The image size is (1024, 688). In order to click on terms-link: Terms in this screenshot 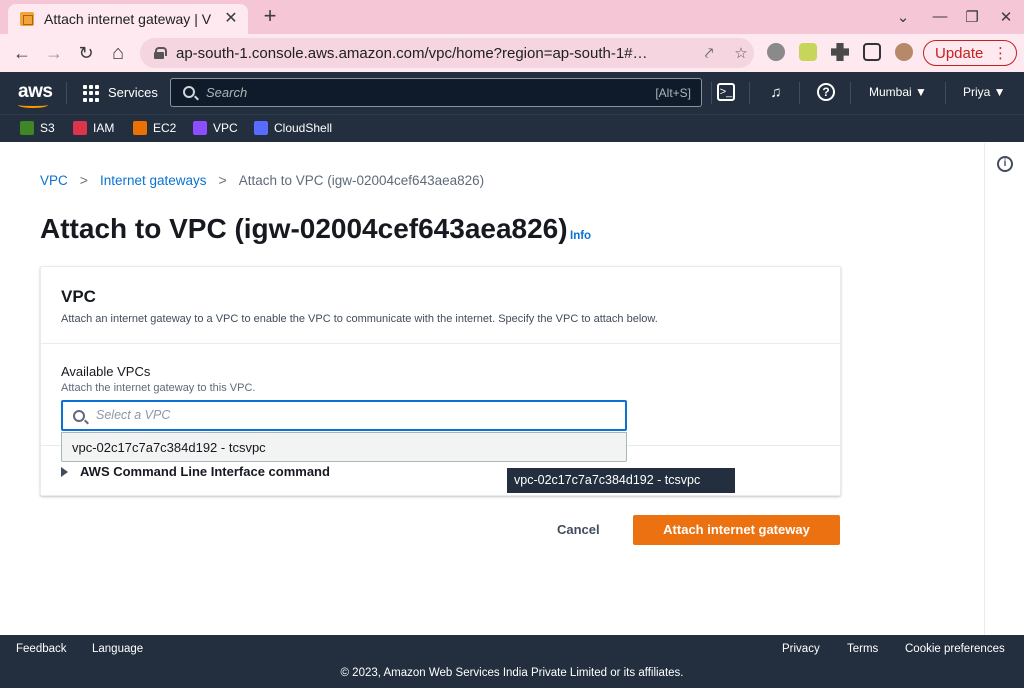, I will do `click(862, 649)`.